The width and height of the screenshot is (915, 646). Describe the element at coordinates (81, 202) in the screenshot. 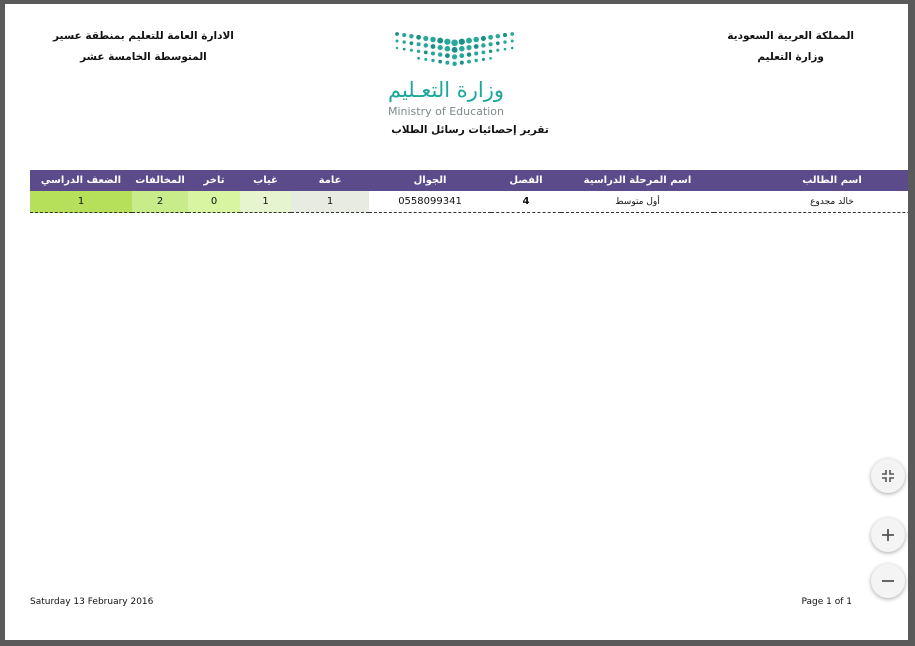

I see `cell-weakness: 1` at that location.